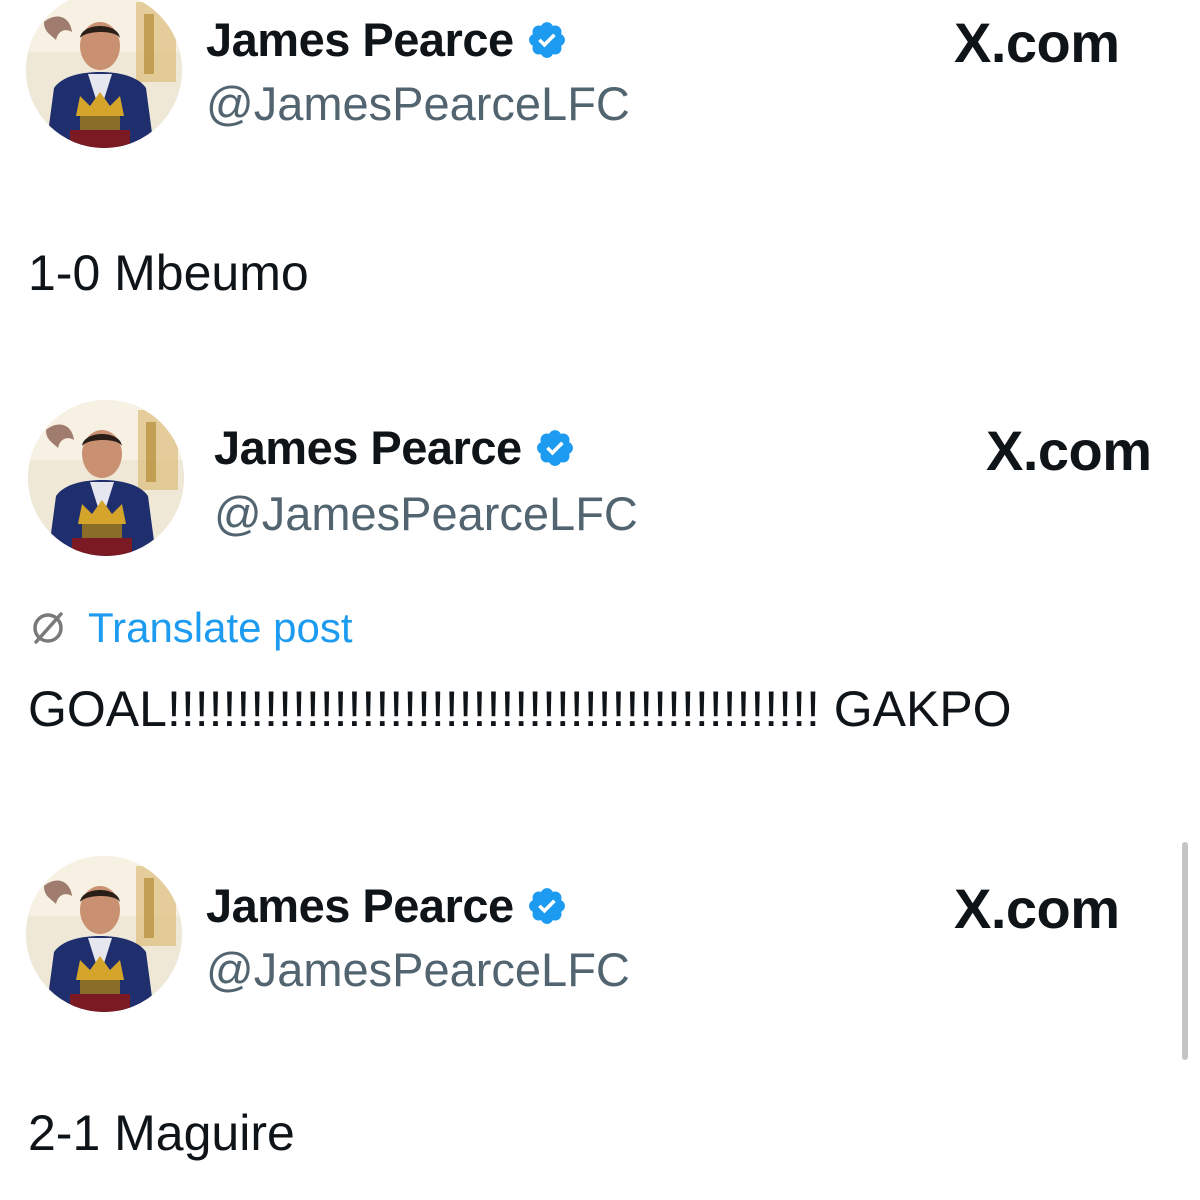  What do you see at coordinates (1185, 951) in the screenshot?
I see `scrollbar` at bounding box center [1185, 951].